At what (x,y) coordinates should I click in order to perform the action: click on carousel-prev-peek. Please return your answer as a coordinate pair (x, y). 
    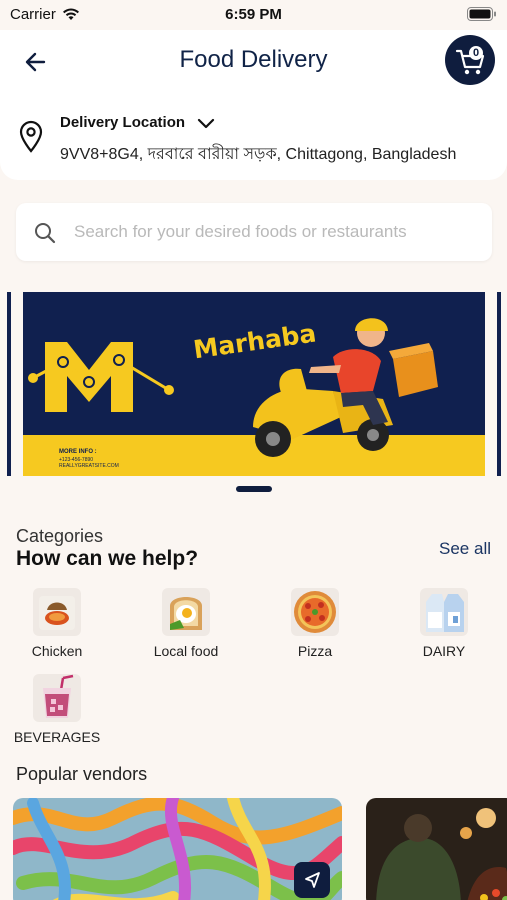
    Looking at the image, I should click on (9, 384).